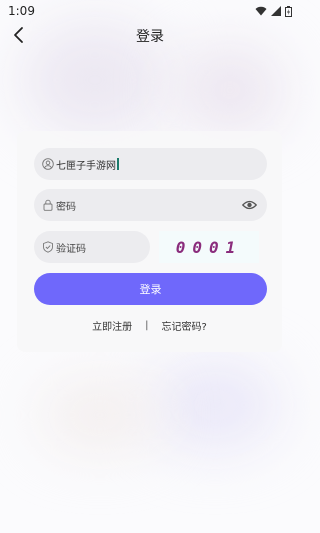 The width and height of the screenshot is (320, 533). Describe the element at coordinates (150, 164) in the screenshot. I see `username-field: 七匣子手游网` at that location.